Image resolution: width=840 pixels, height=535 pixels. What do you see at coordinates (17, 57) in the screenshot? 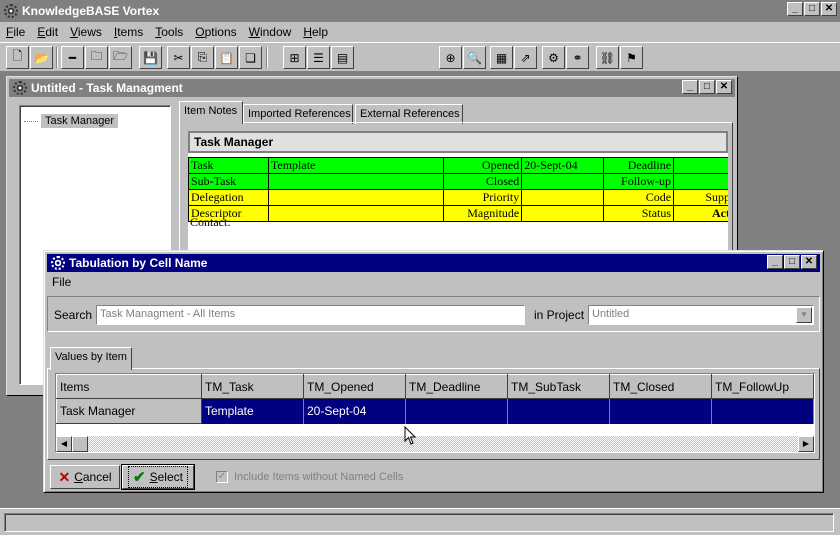
I see `new-icon: 🗋` at bounding box center [17, 57].